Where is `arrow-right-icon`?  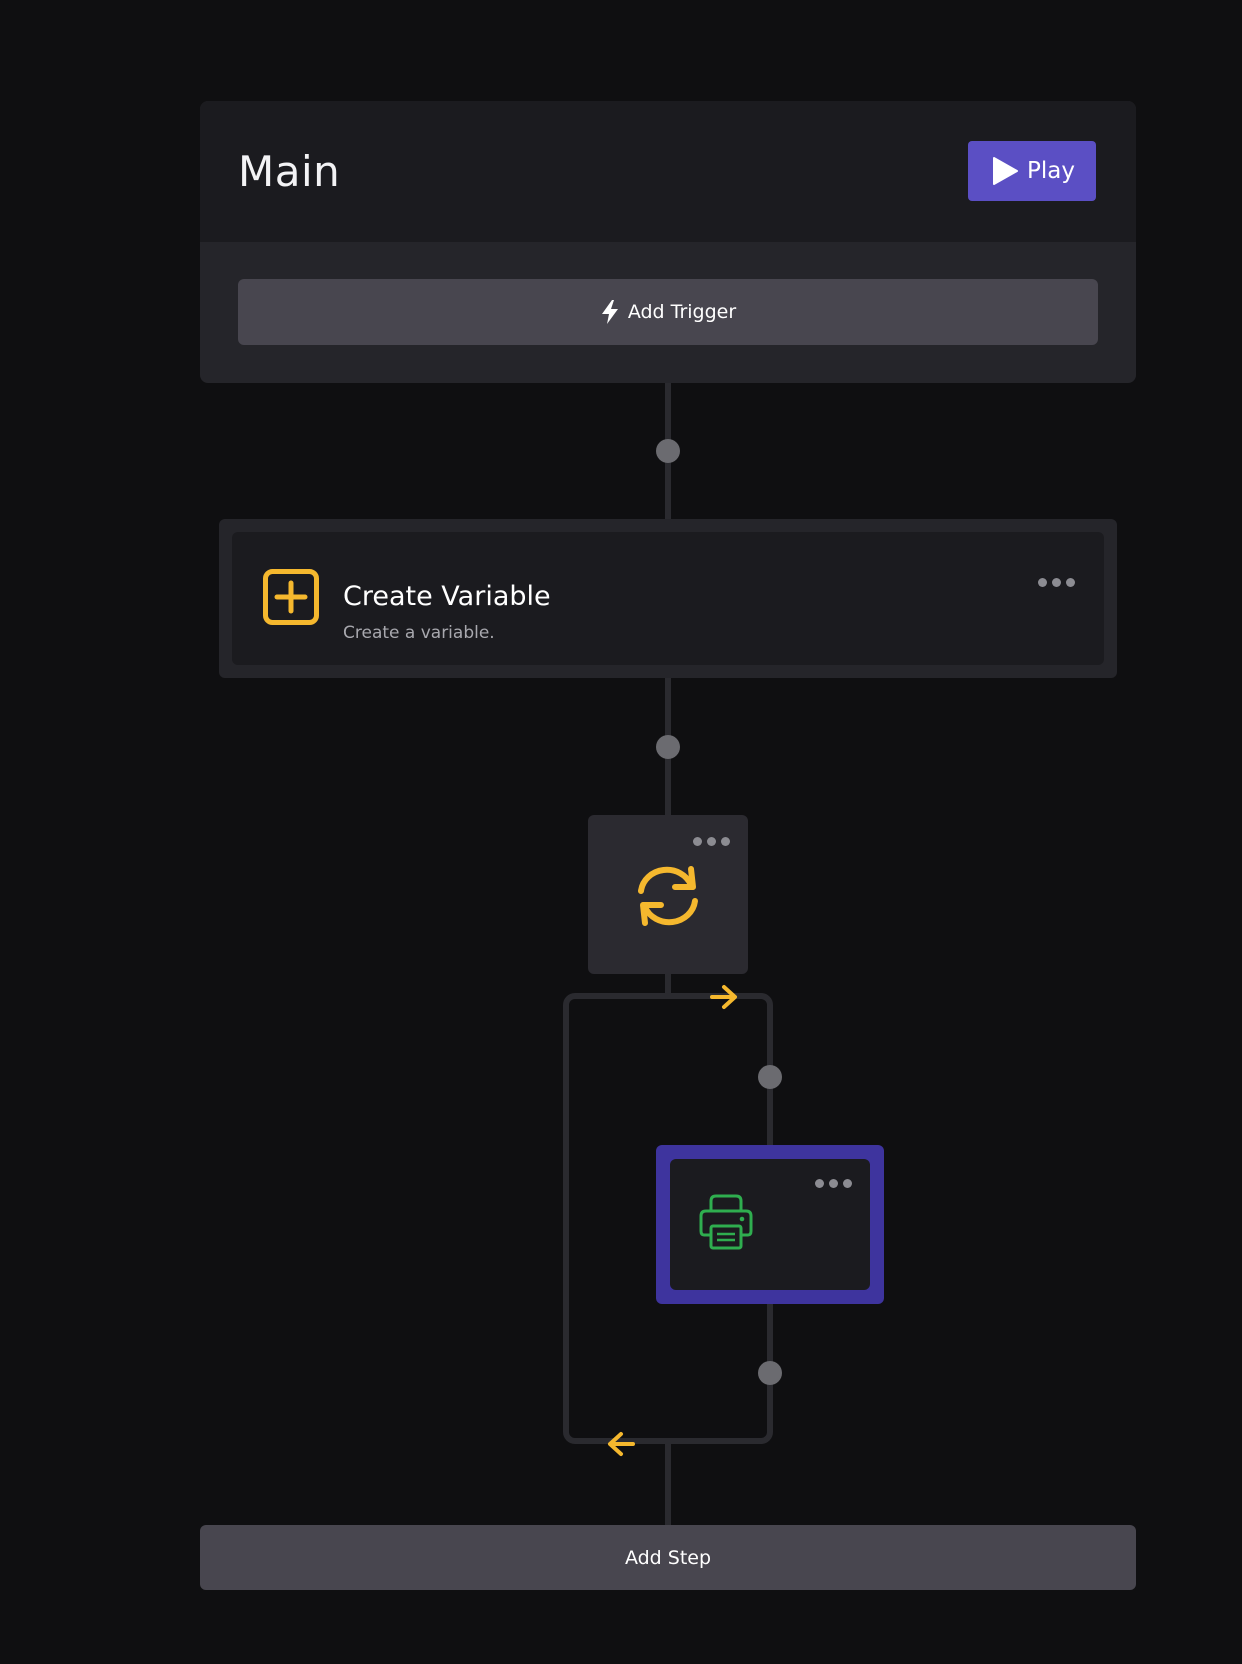
arrow-right-icon is located at coordinates (723, 997).